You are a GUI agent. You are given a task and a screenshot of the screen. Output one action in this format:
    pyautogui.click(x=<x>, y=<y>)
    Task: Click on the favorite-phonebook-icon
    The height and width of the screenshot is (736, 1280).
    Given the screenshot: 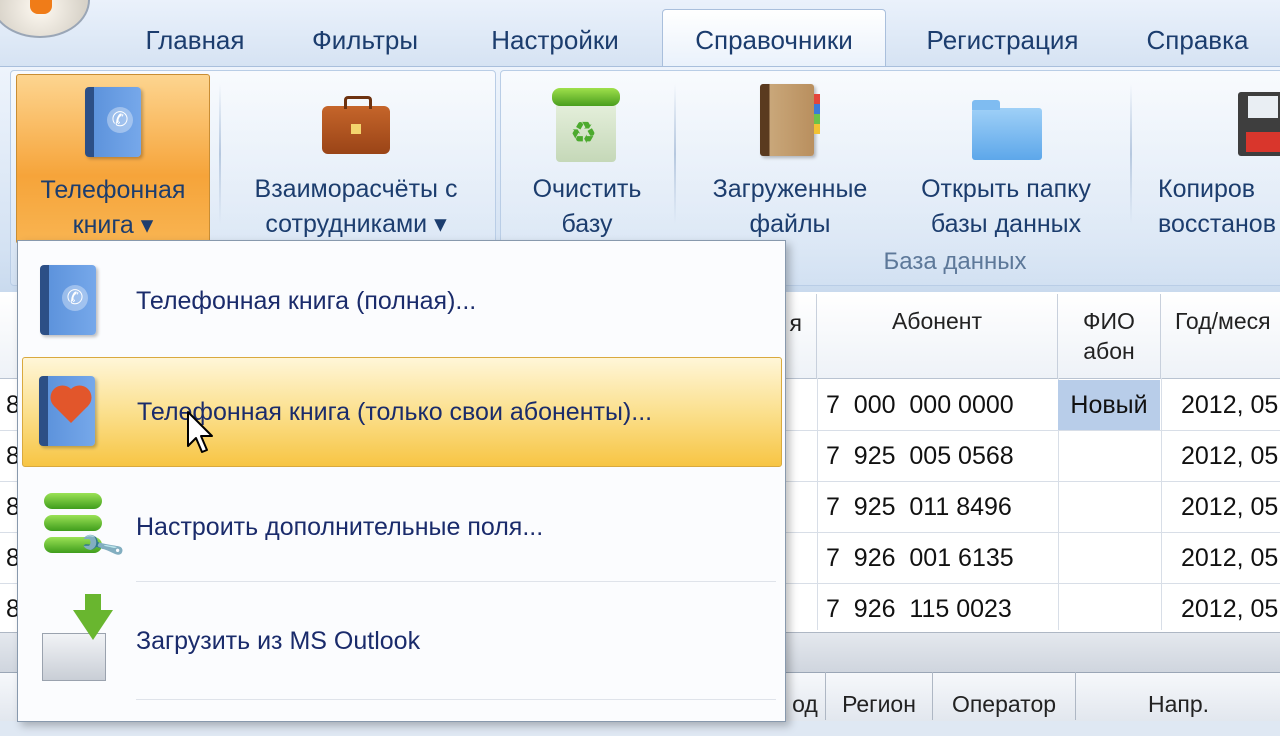 What is the action you would take?
    pyautogui.click(x=67, y=411)
    